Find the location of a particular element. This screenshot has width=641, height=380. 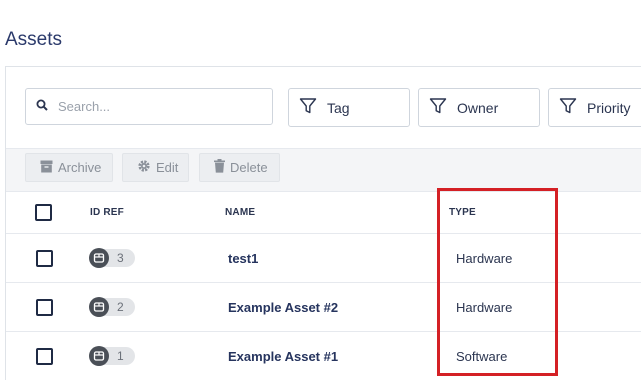

id-ref-number: 2 is located at coordinates (120, 307).